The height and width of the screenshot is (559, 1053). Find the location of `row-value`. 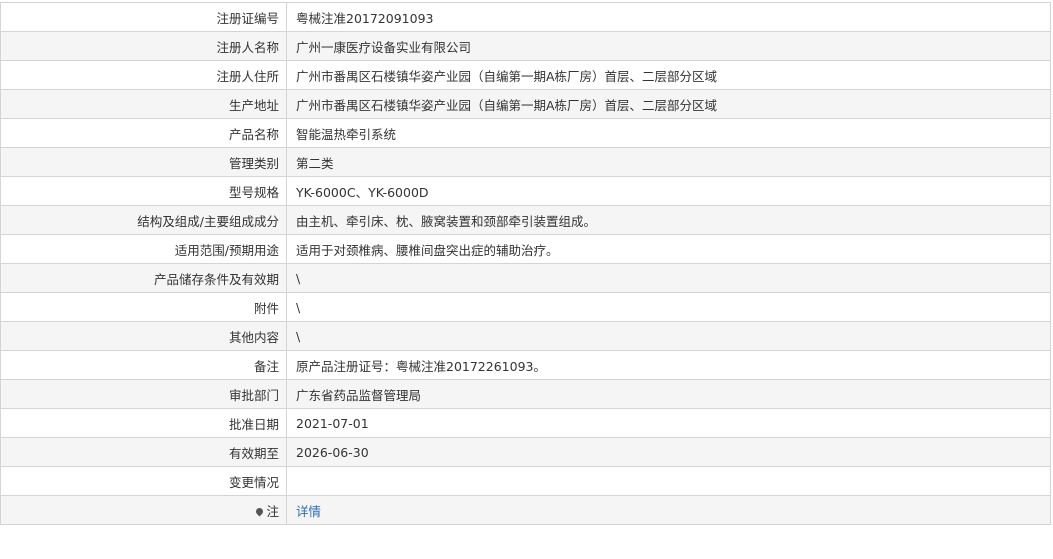

row-value is located at coordinates (668, 481).